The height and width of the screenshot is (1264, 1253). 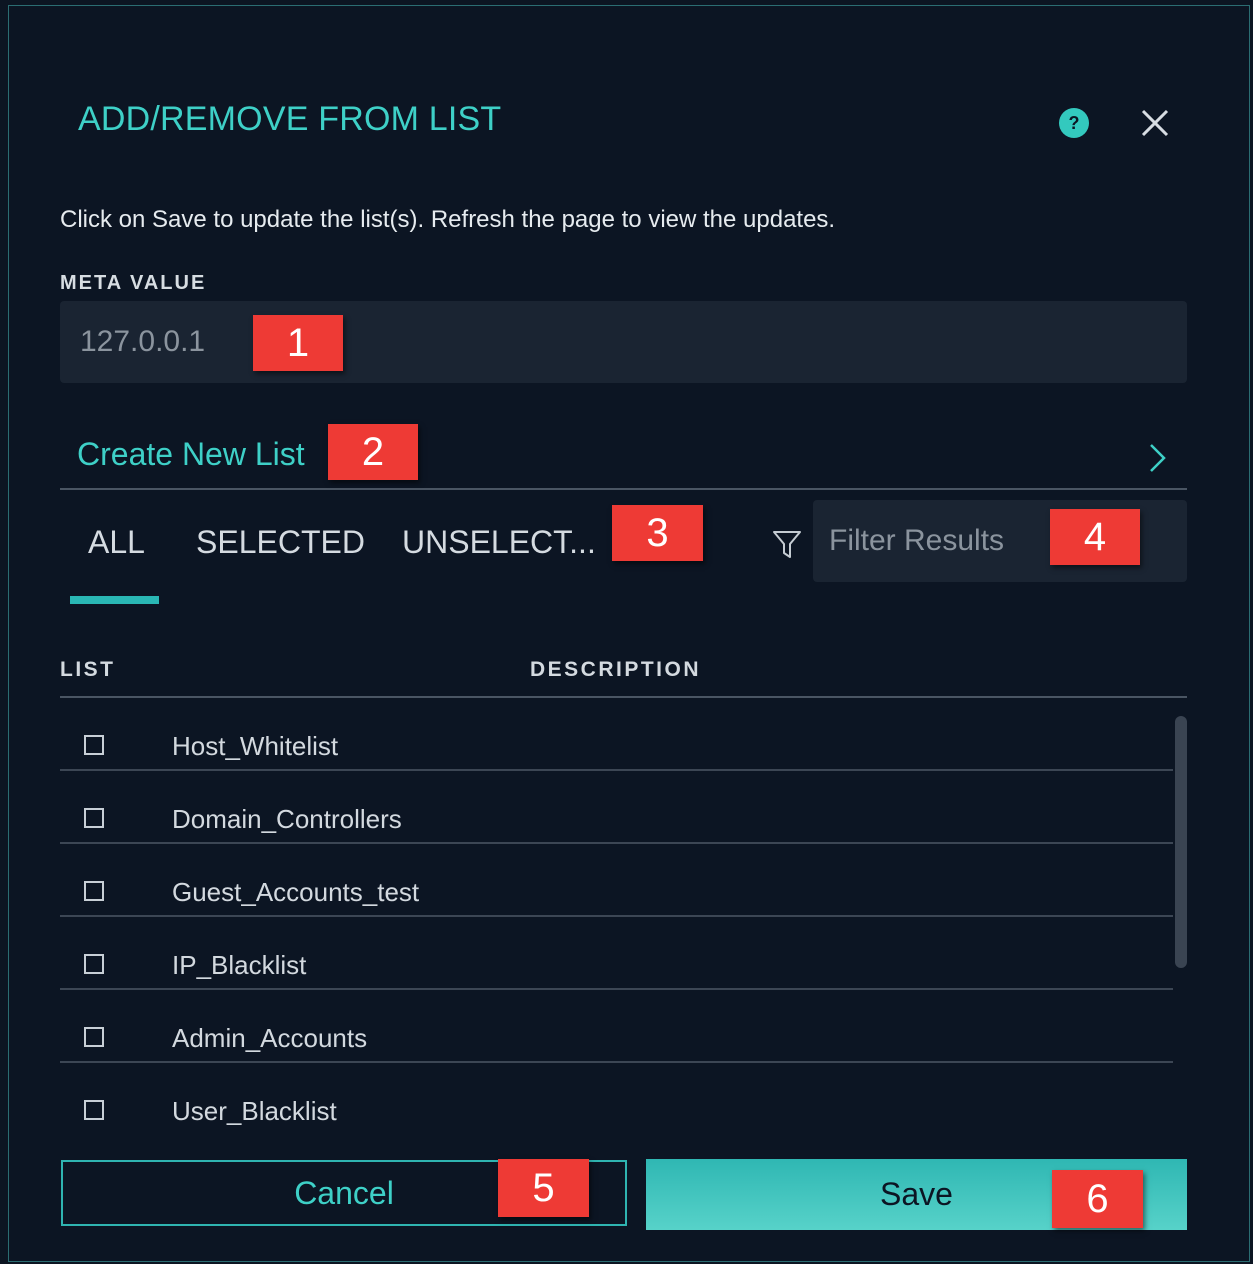 I want to click on row-list-name: Host_Whitelist, so click(x=255, y=746).